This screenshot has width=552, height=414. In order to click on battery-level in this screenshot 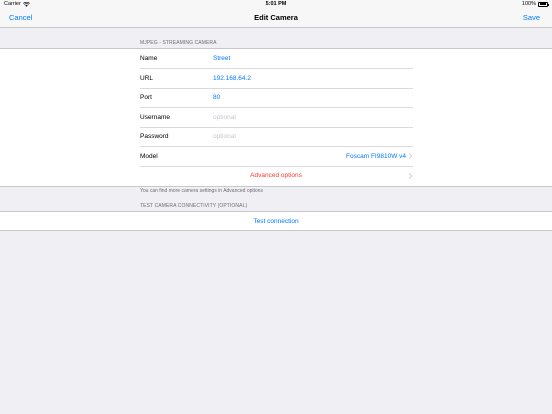, I will do `click(543, 4)`.